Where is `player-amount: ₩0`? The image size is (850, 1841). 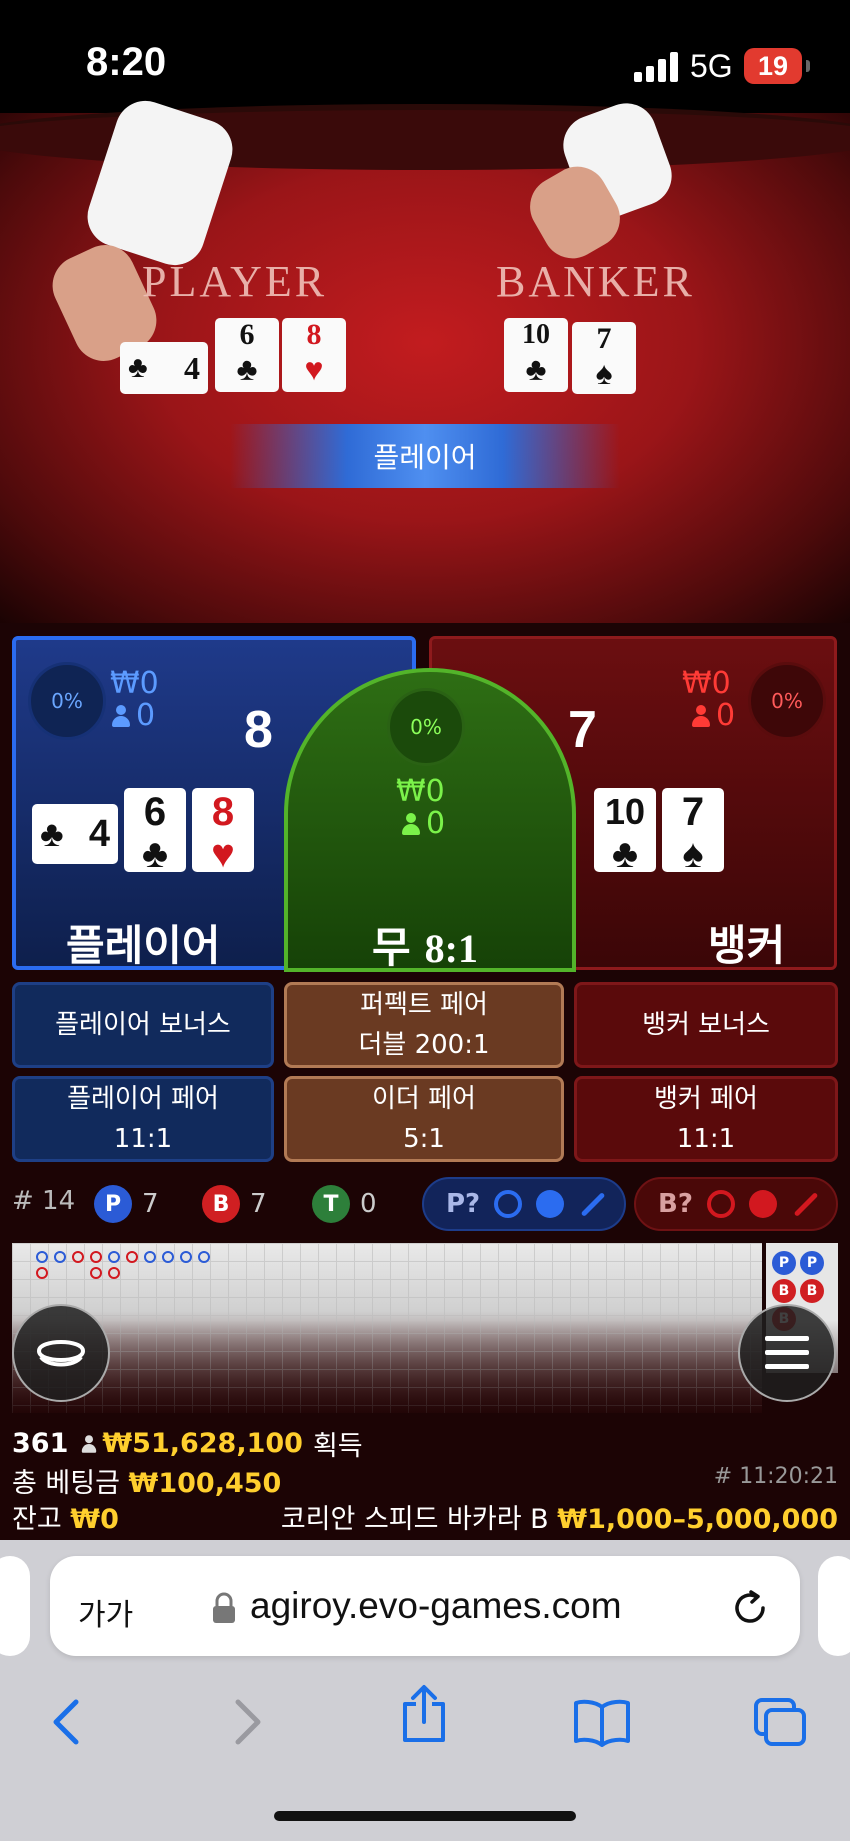
player-amount: ₩0 is located at coordinates (134, 683).